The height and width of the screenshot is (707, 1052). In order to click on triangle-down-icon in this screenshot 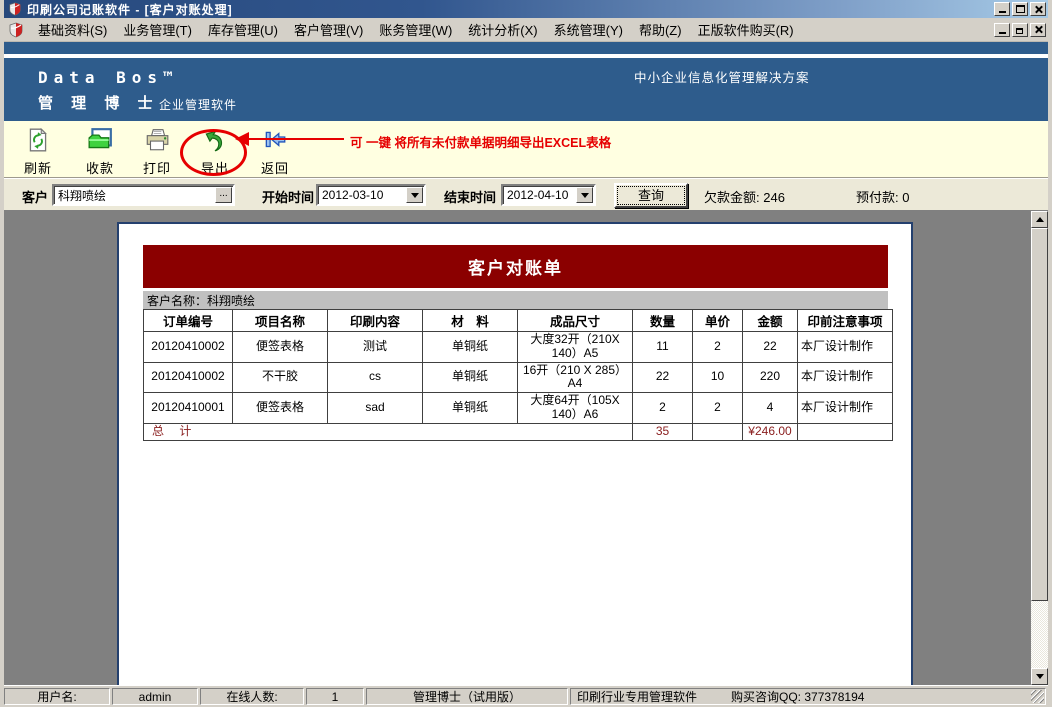, I will do `click(1039, 676)`.